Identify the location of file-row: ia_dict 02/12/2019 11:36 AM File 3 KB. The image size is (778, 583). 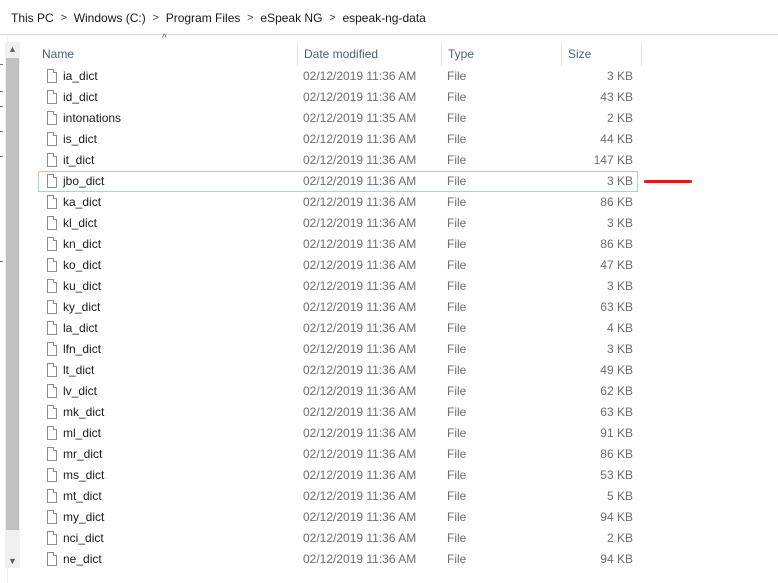
(338, 76).